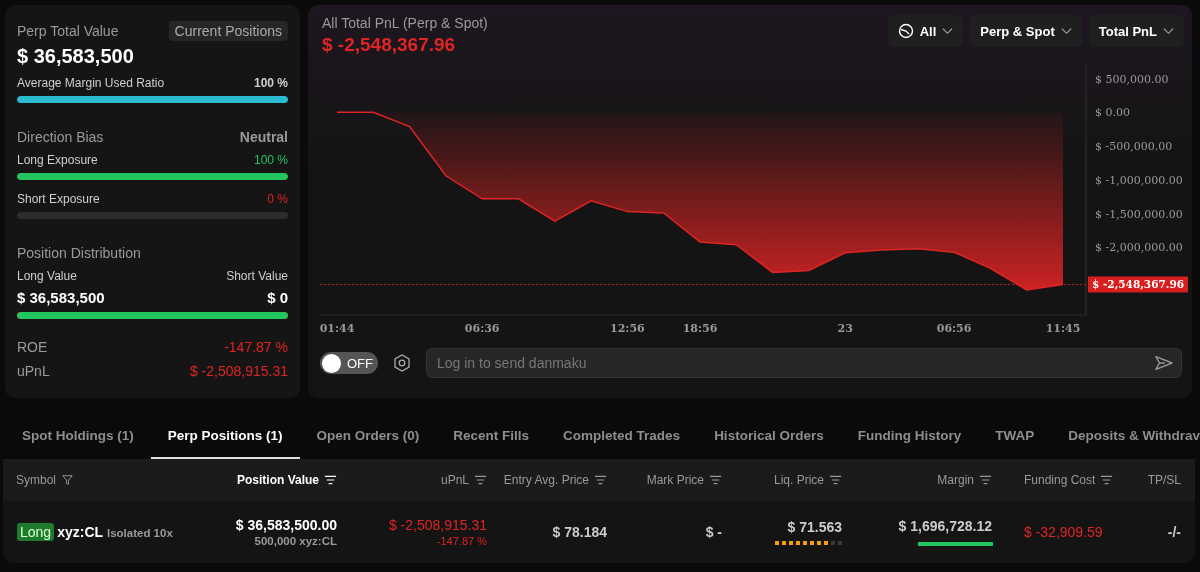 This screenshot has height=572, width=1200. Describe the element at coordinates (700, 328) in the screenshot. I see `x-axis-label: 18:56` at that location.